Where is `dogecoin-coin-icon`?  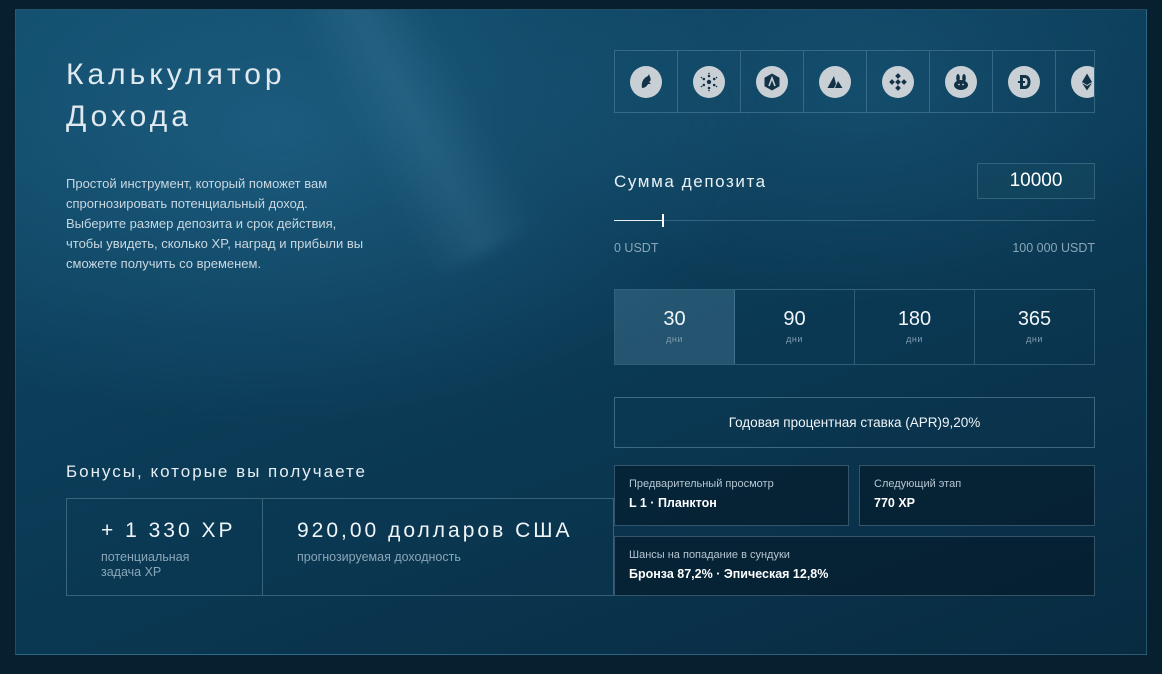 dogecoin-coin-icon is located at coordinates (1024, 81).